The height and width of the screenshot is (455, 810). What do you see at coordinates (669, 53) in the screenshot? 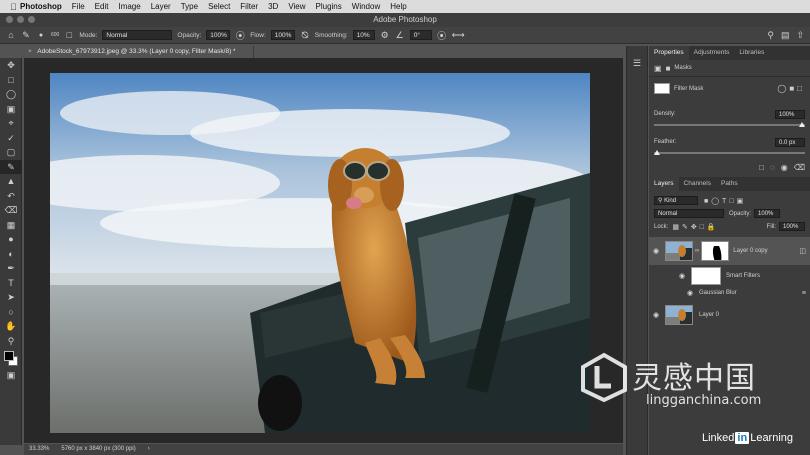
I see `tab-properties: Properties` at bounding box center [669, 53].